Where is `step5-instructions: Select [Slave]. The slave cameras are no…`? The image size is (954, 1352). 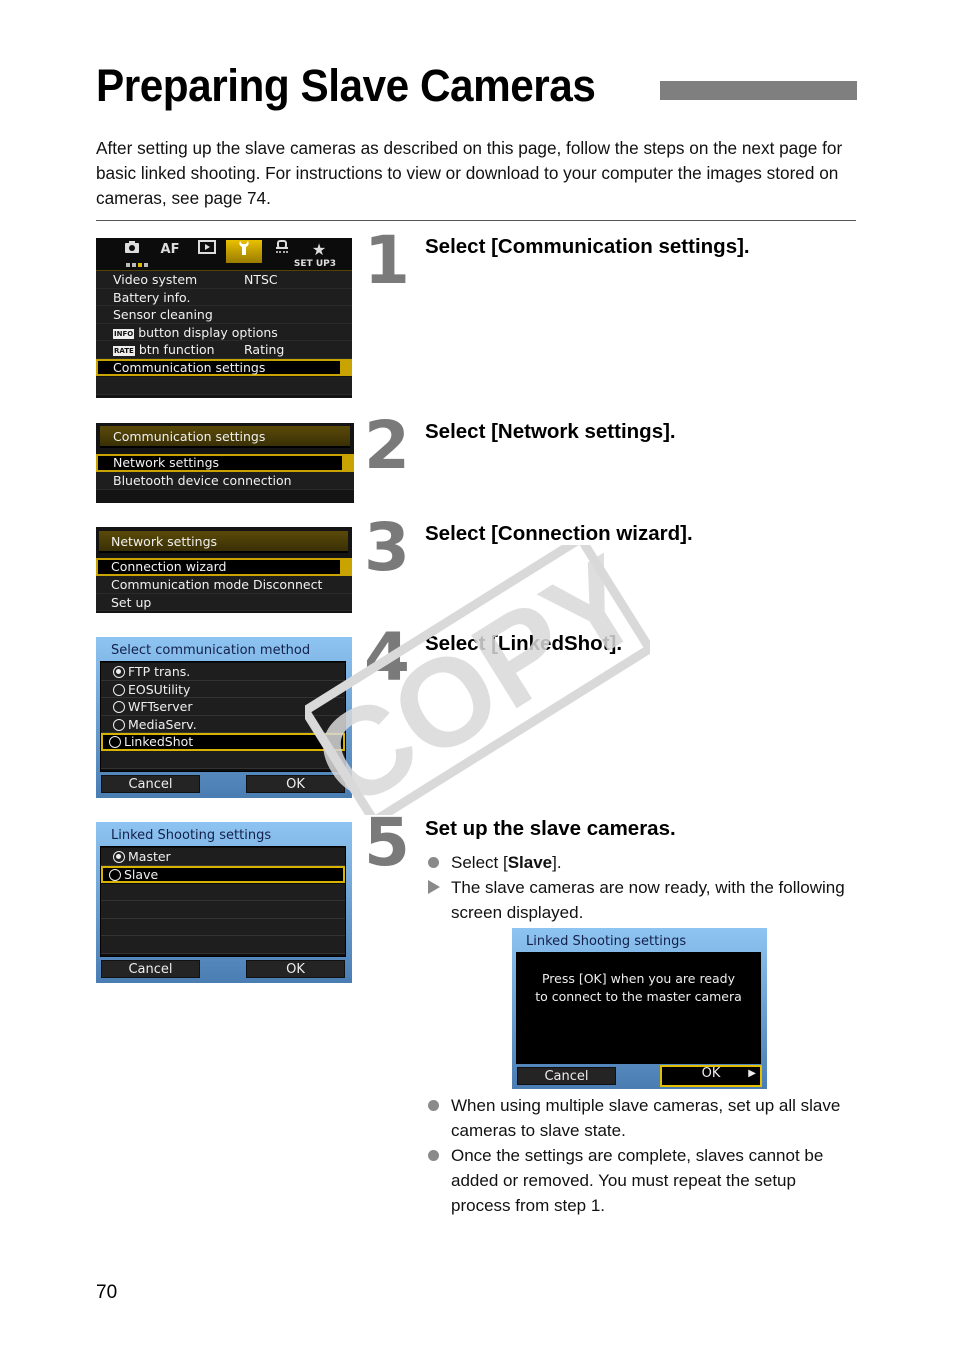 step5-instructions: Select [Slave]. The slave cameras are no… is located at coordinates (641, 887).